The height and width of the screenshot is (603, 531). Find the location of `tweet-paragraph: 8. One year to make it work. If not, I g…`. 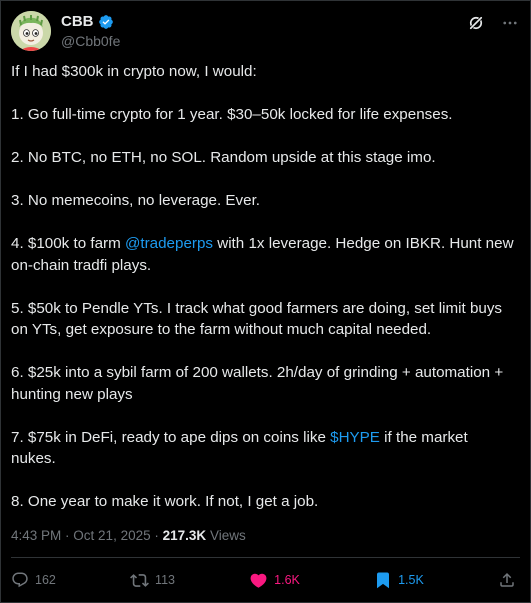

tweet-paragraph: 8. One year to make it work. If not, I g… is located at coordinates (263, 502).